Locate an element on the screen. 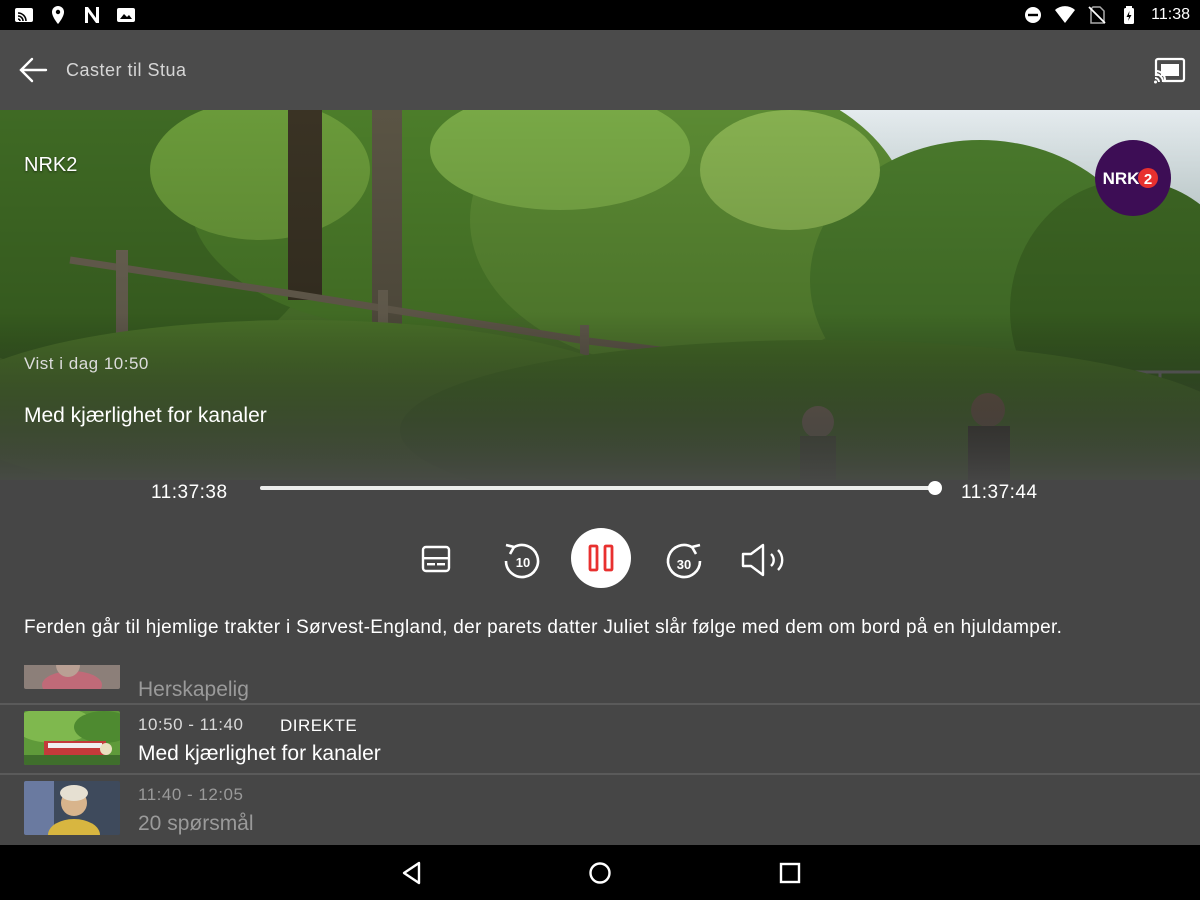  cast-title: Caster til Stua is located at coordinates (126, 70).